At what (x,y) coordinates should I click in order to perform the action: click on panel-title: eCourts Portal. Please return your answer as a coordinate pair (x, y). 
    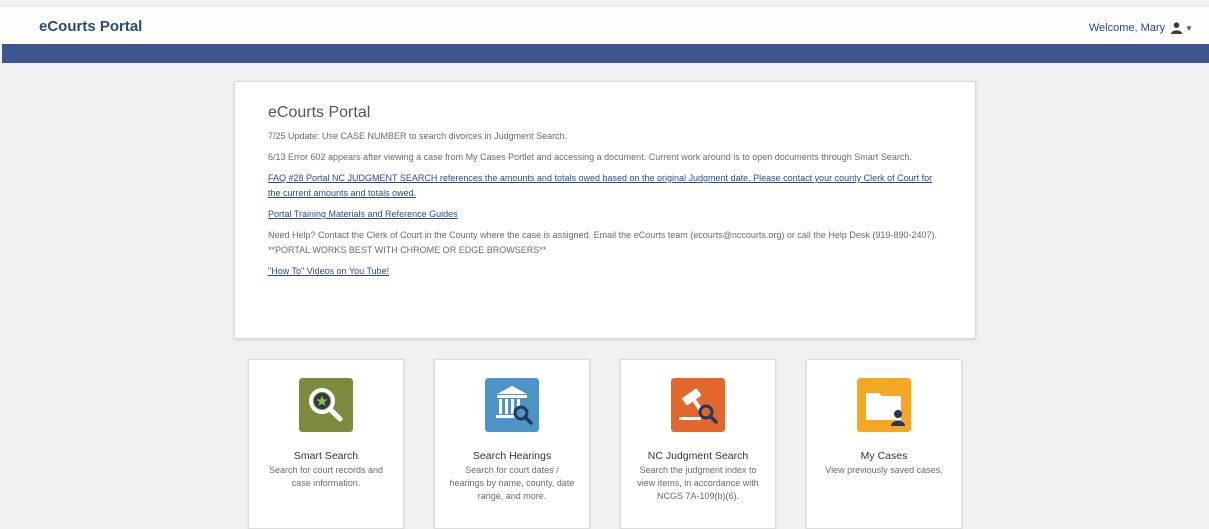
    Looking at the image, I should click on (319, 112).